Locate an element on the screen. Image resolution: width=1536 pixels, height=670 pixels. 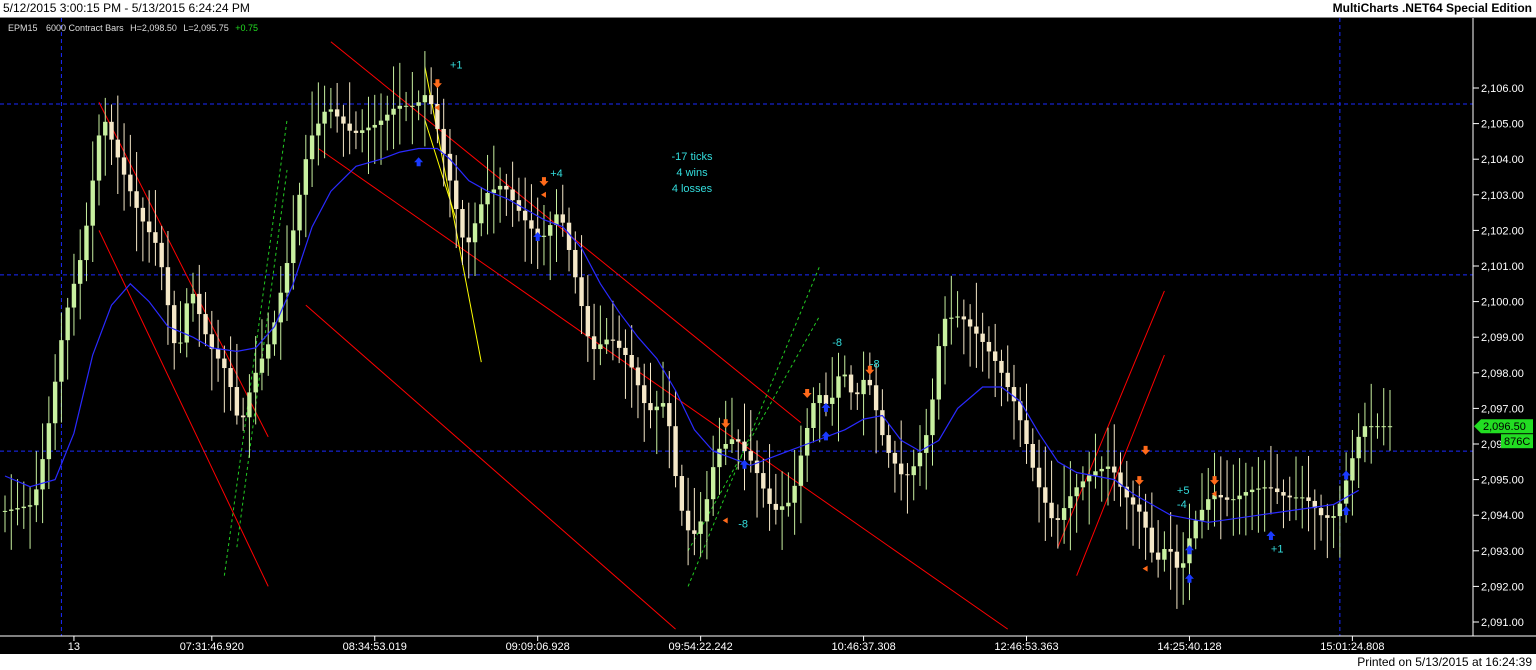
trade-annotation: -4 is located at coordinates (1182, 505).